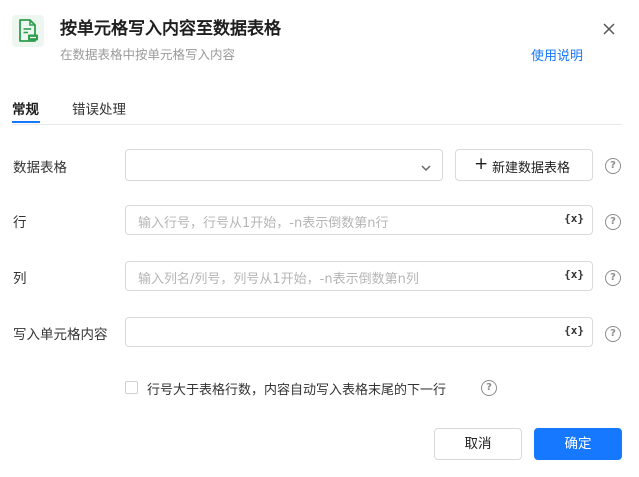  Describe the element at coordinates (426, 168) in the screenshot. I see `chevron-down-icon` at that location.